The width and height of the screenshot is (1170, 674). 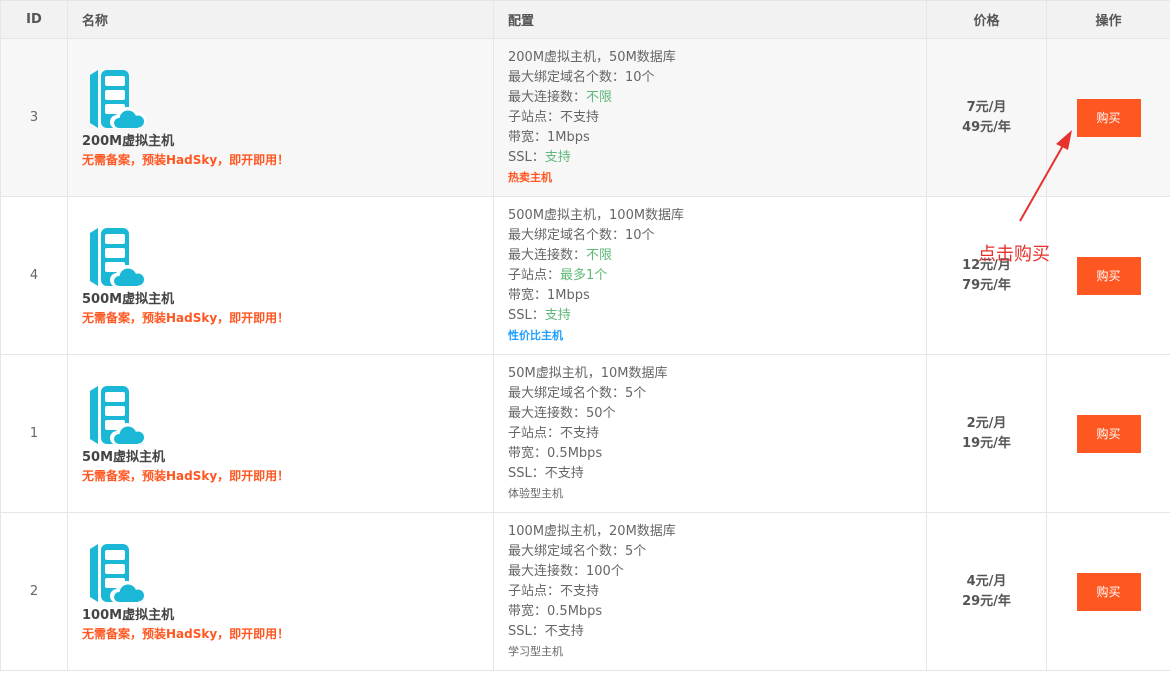 I want to click on red-arrow-icon, so click(x=1045, y=176).